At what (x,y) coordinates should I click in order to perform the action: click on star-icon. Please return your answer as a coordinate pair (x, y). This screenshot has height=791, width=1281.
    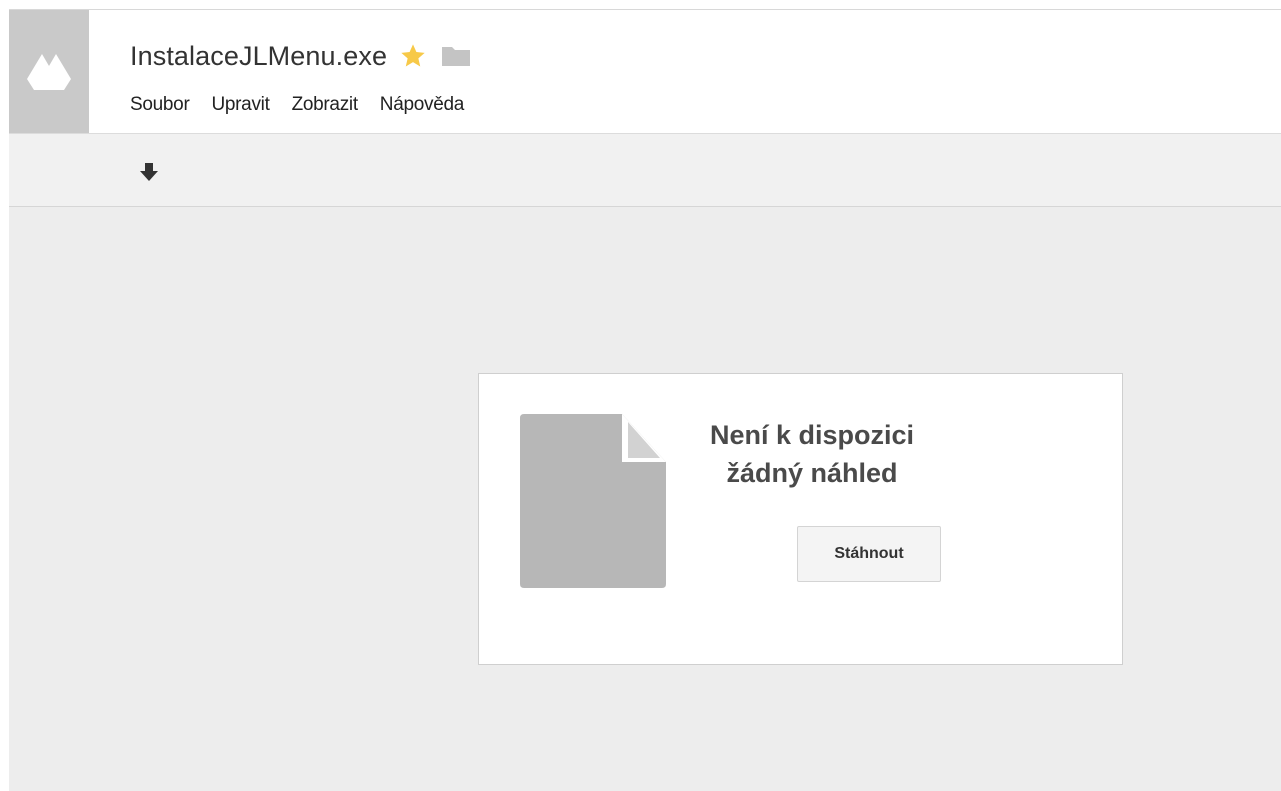
    Looking at the image, I should click on (413, 56).